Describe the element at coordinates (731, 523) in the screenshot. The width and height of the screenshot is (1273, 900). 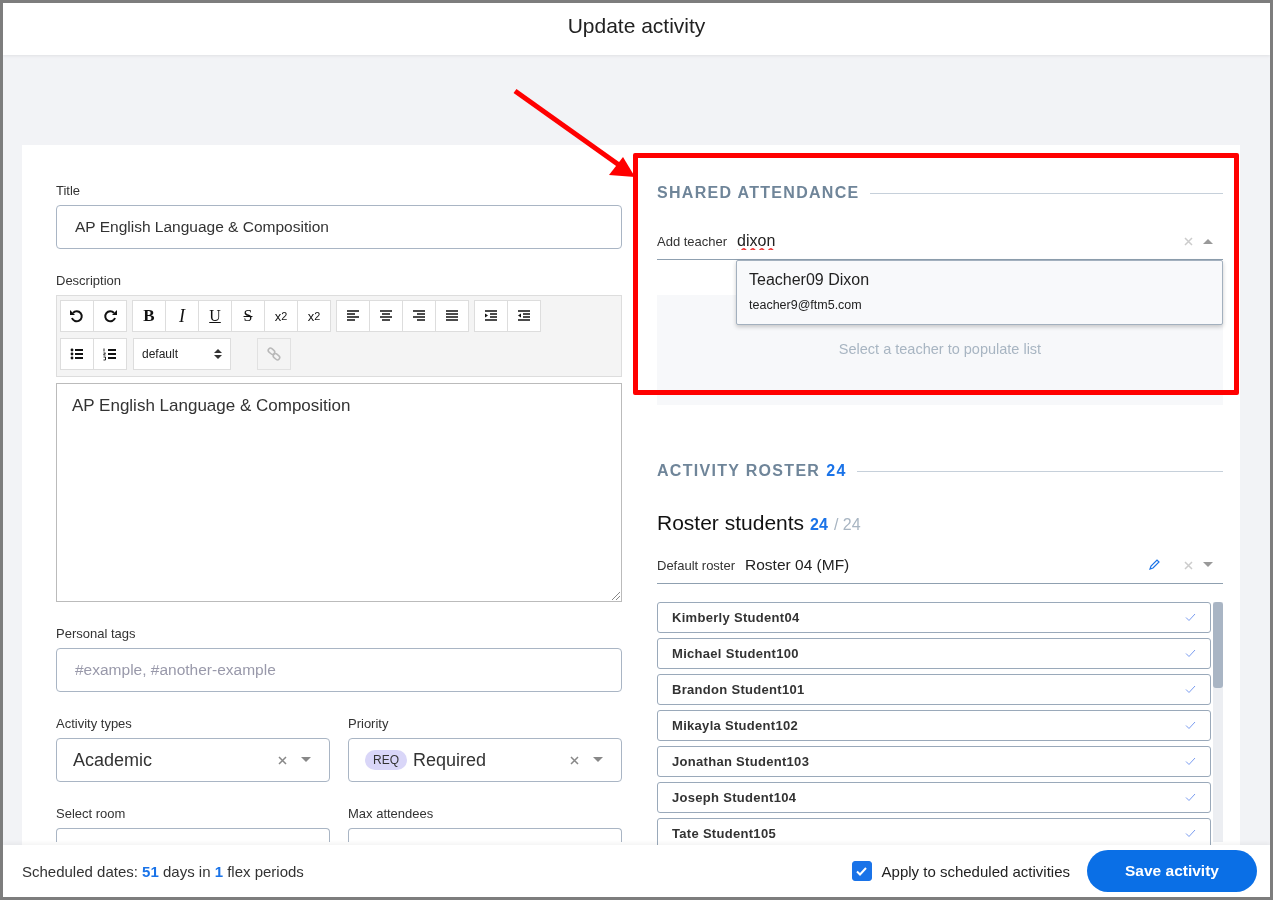
I see `roster-title: Roster students` at that location.